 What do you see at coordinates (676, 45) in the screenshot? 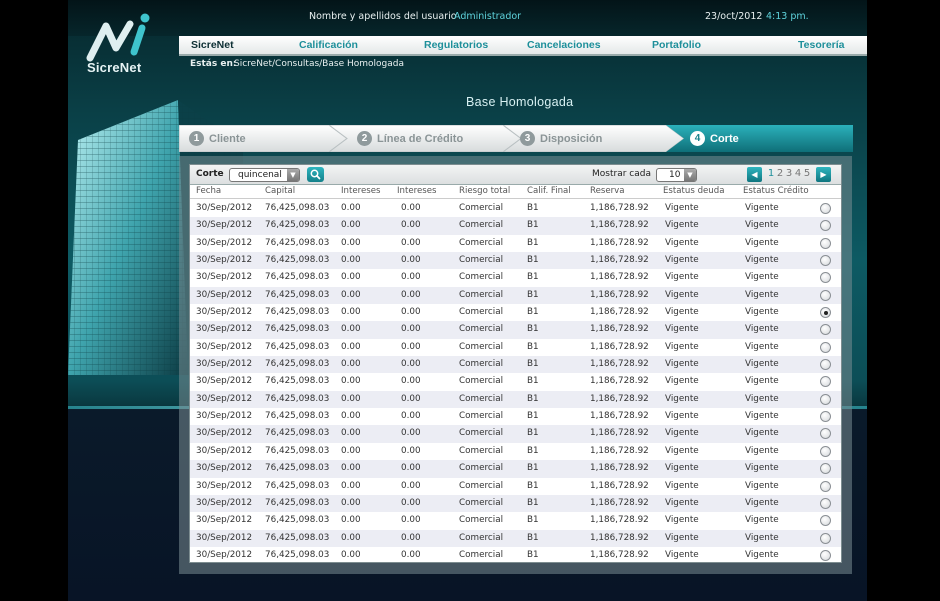
I see `nav-item-portafolio: Portafolio` at bounding box center [676, 45].